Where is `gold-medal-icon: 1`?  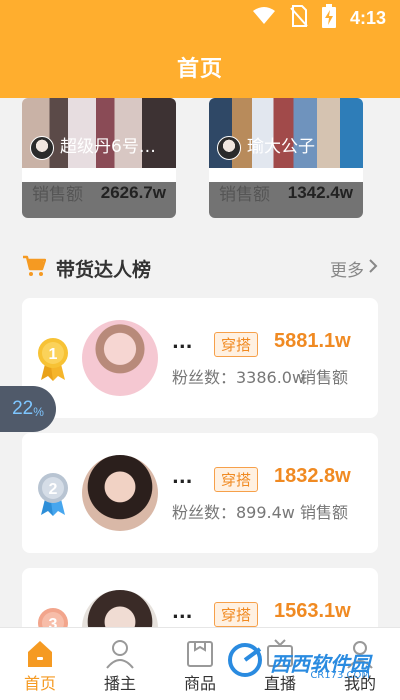 gold-medal-icon: 1 is located at coordinates (53, 359).